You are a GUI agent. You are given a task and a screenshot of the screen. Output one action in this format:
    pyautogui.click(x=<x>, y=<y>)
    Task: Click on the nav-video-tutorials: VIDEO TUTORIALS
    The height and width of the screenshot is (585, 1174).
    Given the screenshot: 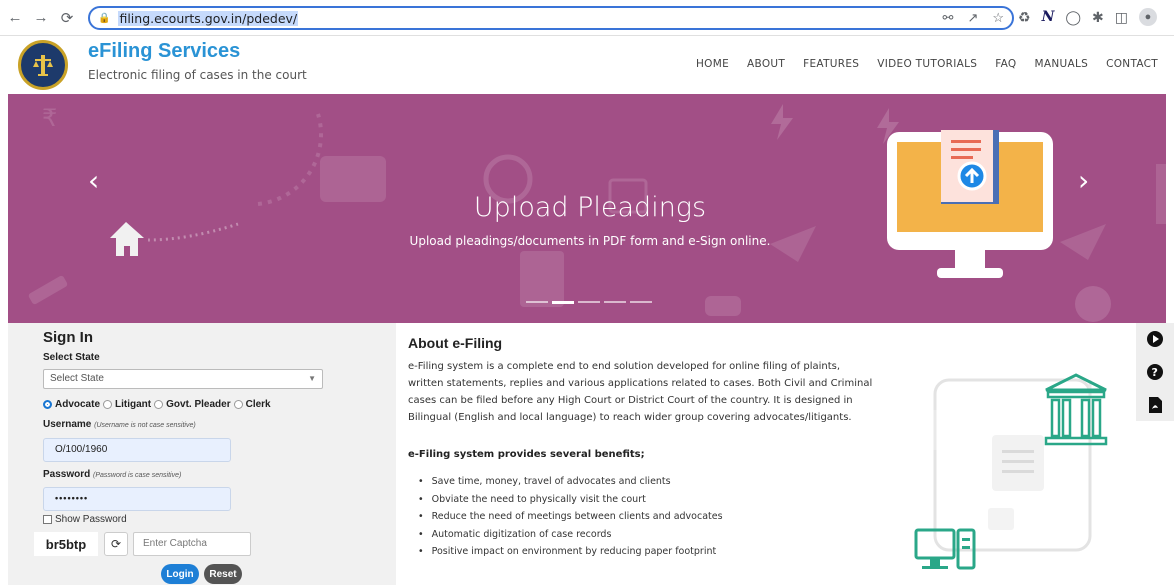 What is the action you would take?
    pyautogui.click(x=927, y=64)
    